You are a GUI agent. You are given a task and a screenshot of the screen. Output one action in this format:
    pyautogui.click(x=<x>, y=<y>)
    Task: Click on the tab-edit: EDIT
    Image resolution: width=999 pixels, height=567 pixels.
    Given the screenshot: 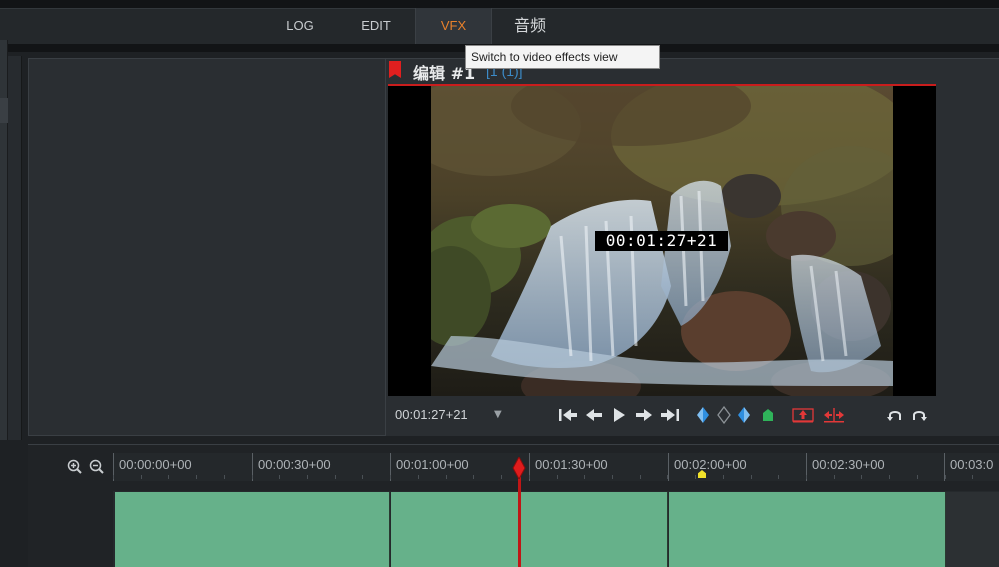 What is the action you would take?
    pyautogui.click(x=376, y=26)
    